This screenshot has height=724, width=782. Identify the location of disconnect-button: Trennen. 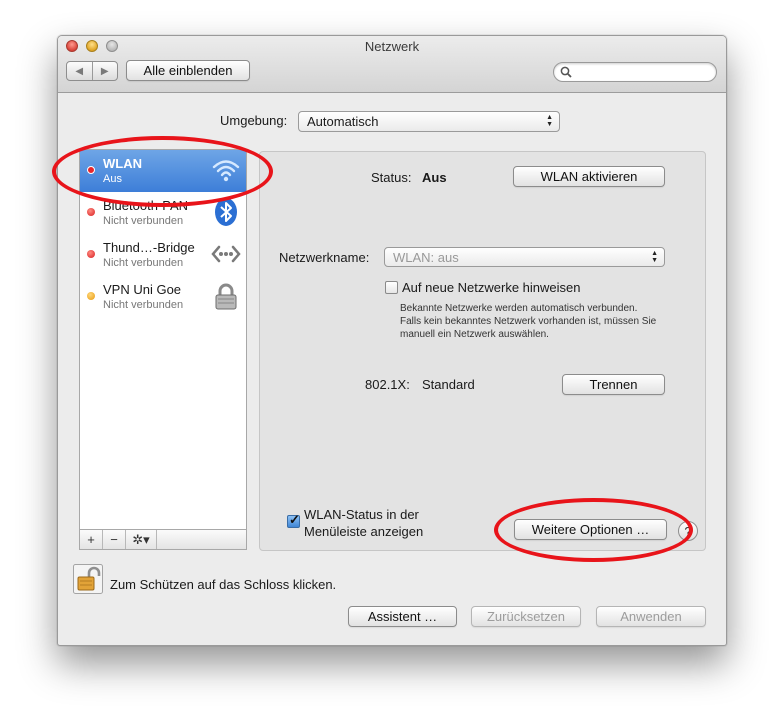
(613, 384).